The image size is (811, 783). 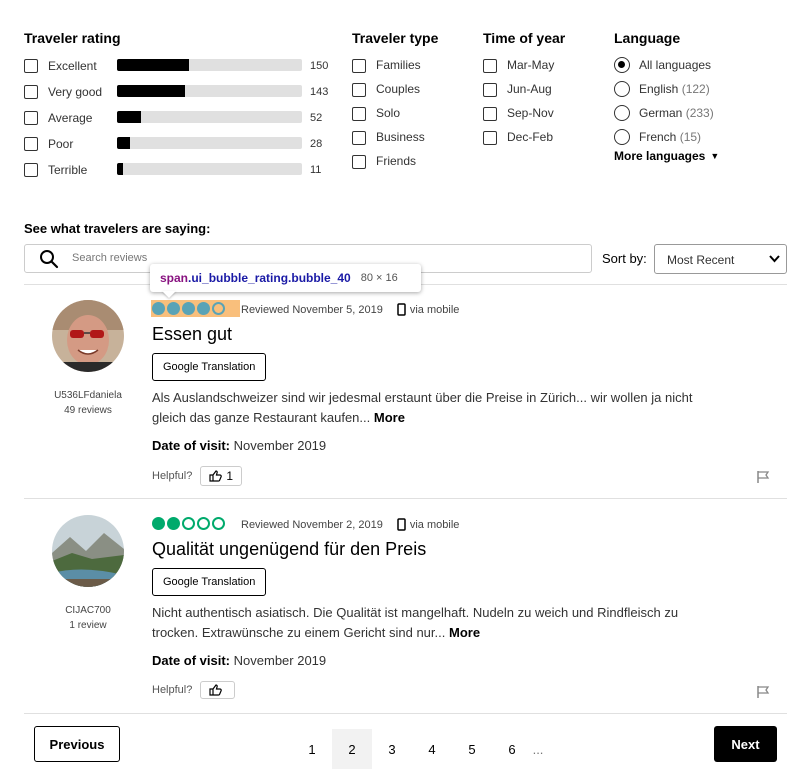 I want to click on time-label: Dec-Feb, so click(x=530, y=137).